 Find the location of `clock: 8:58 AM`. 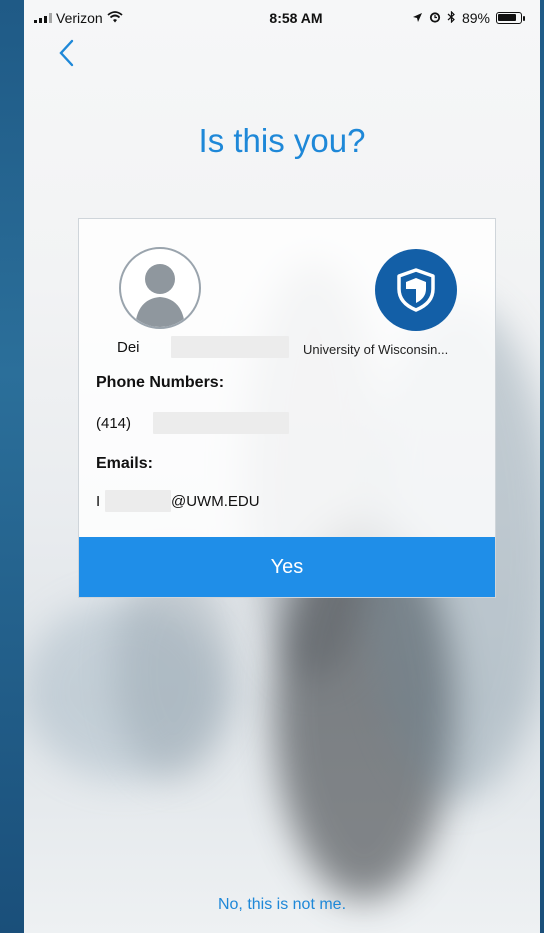

clock: 8:58 AM is located at coordinates (296, 18).